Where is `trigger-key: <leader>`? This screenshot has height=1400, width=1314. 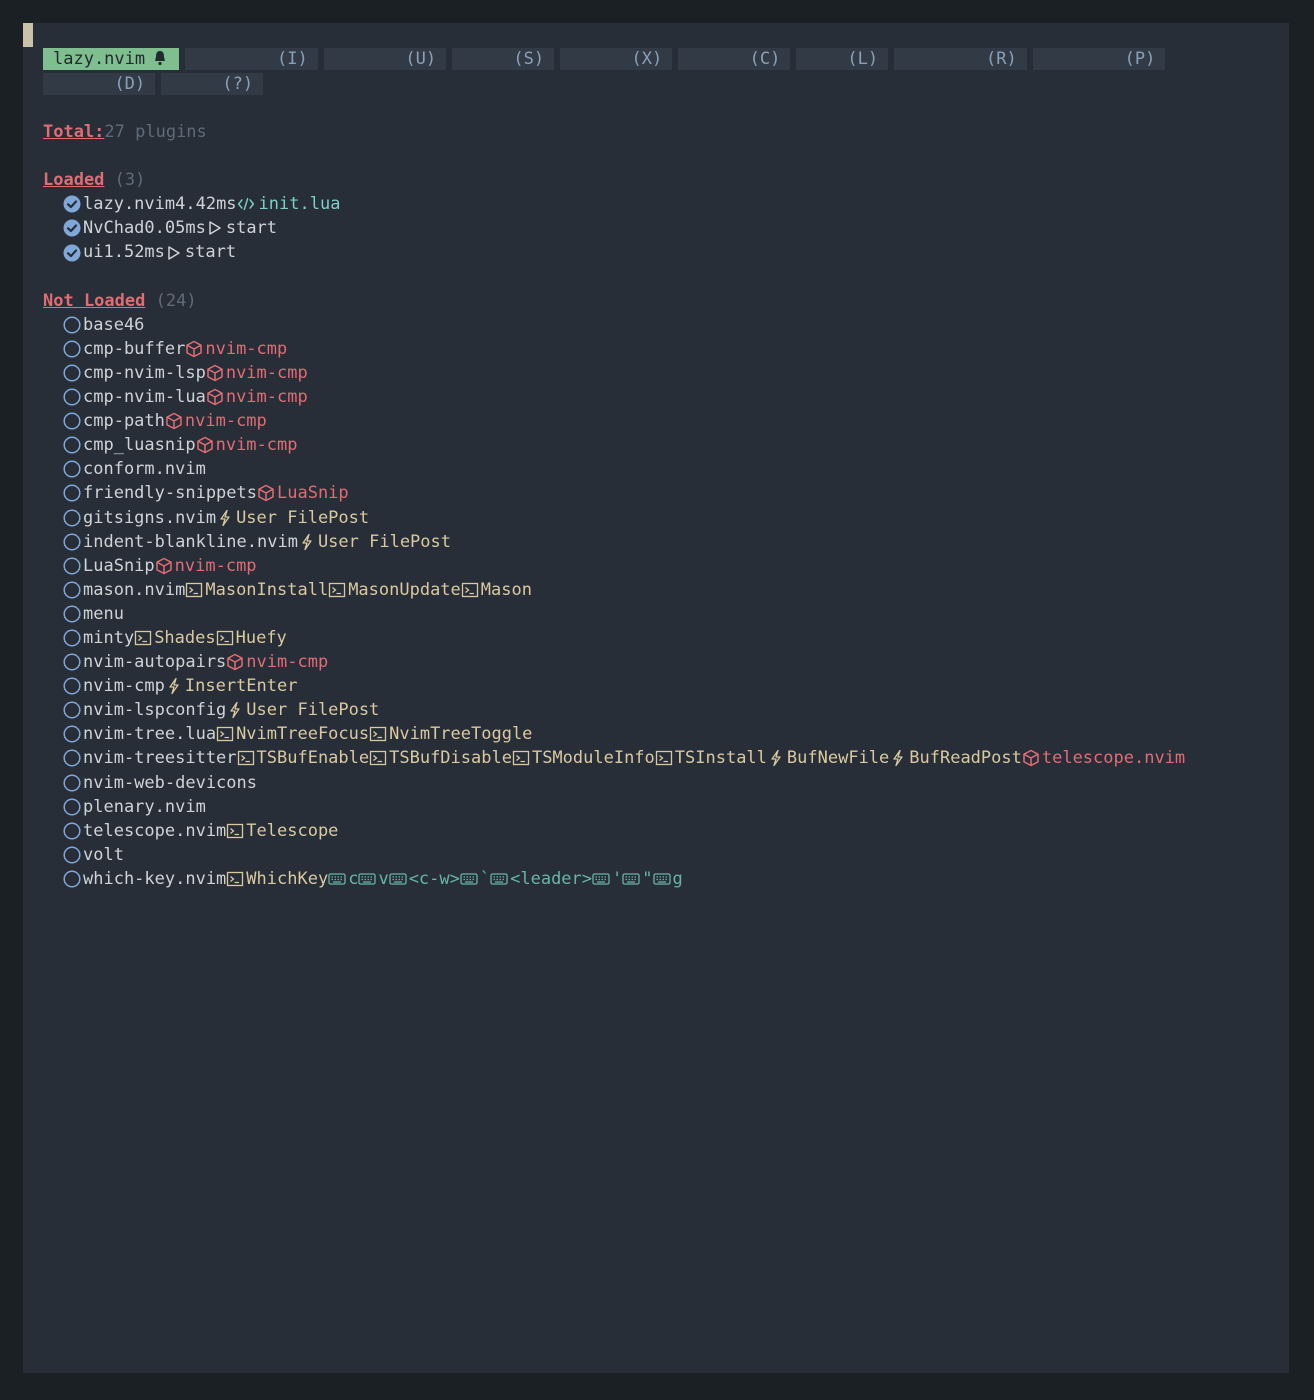
trigger-key: <leader> is located at coordinates (551, 878).